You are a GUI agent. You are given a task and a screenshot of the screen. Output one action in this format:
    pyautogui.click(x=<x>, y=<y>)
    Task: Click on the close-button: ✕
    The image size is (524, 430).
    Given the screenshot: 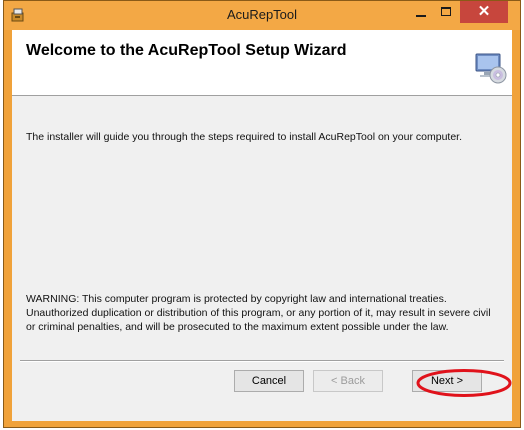 What is the action you would take?
    pyautogui.click(x=484, y=12)
    